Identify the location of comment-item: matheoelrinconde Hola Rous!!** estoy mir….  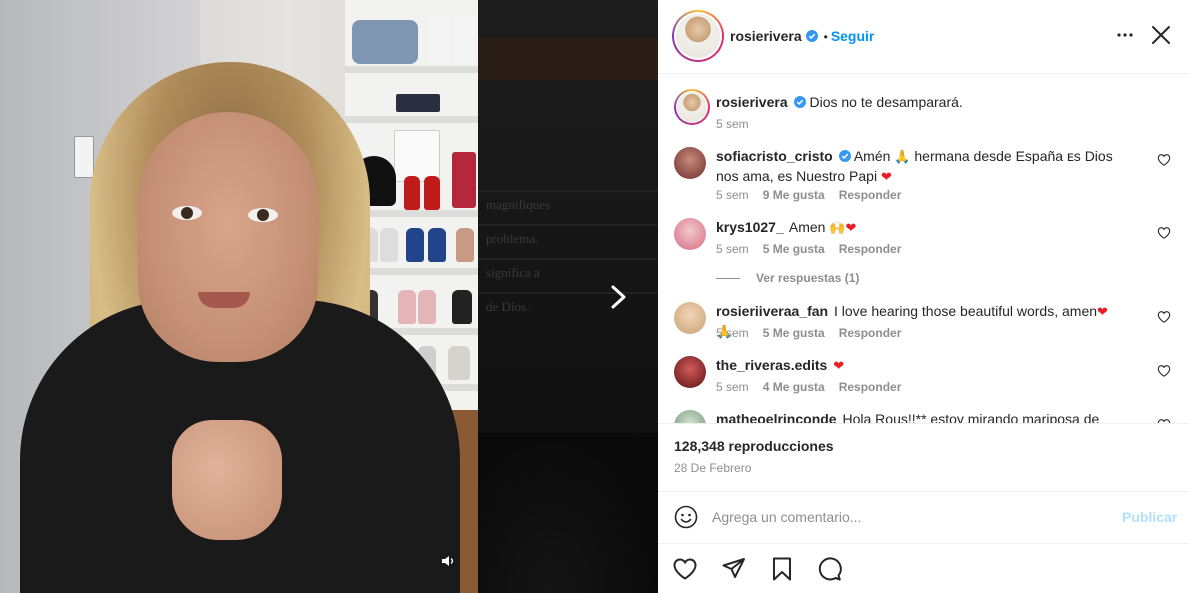
(924, 416).